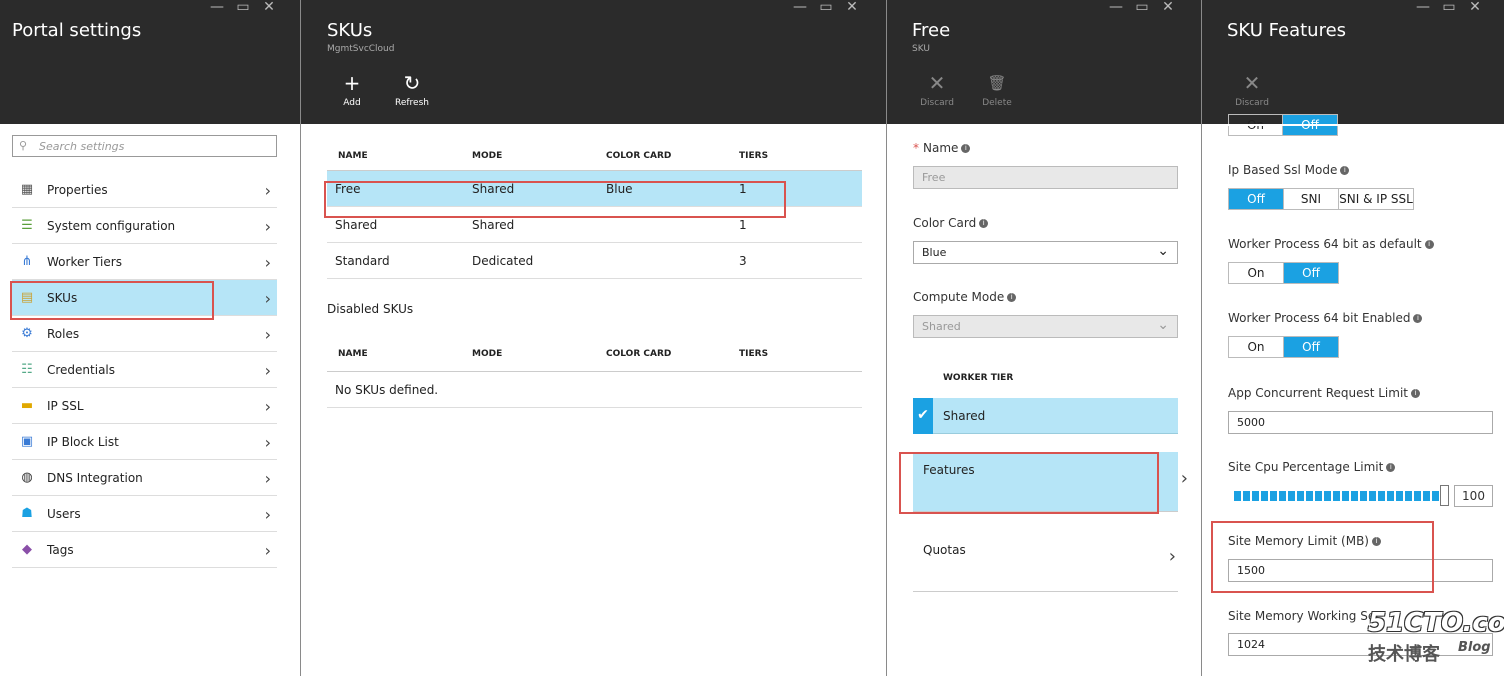 Image resolution: width=1504 pixels, height=676 pixels. I want to click on sliders-icon: ☰, so click(27, 225).